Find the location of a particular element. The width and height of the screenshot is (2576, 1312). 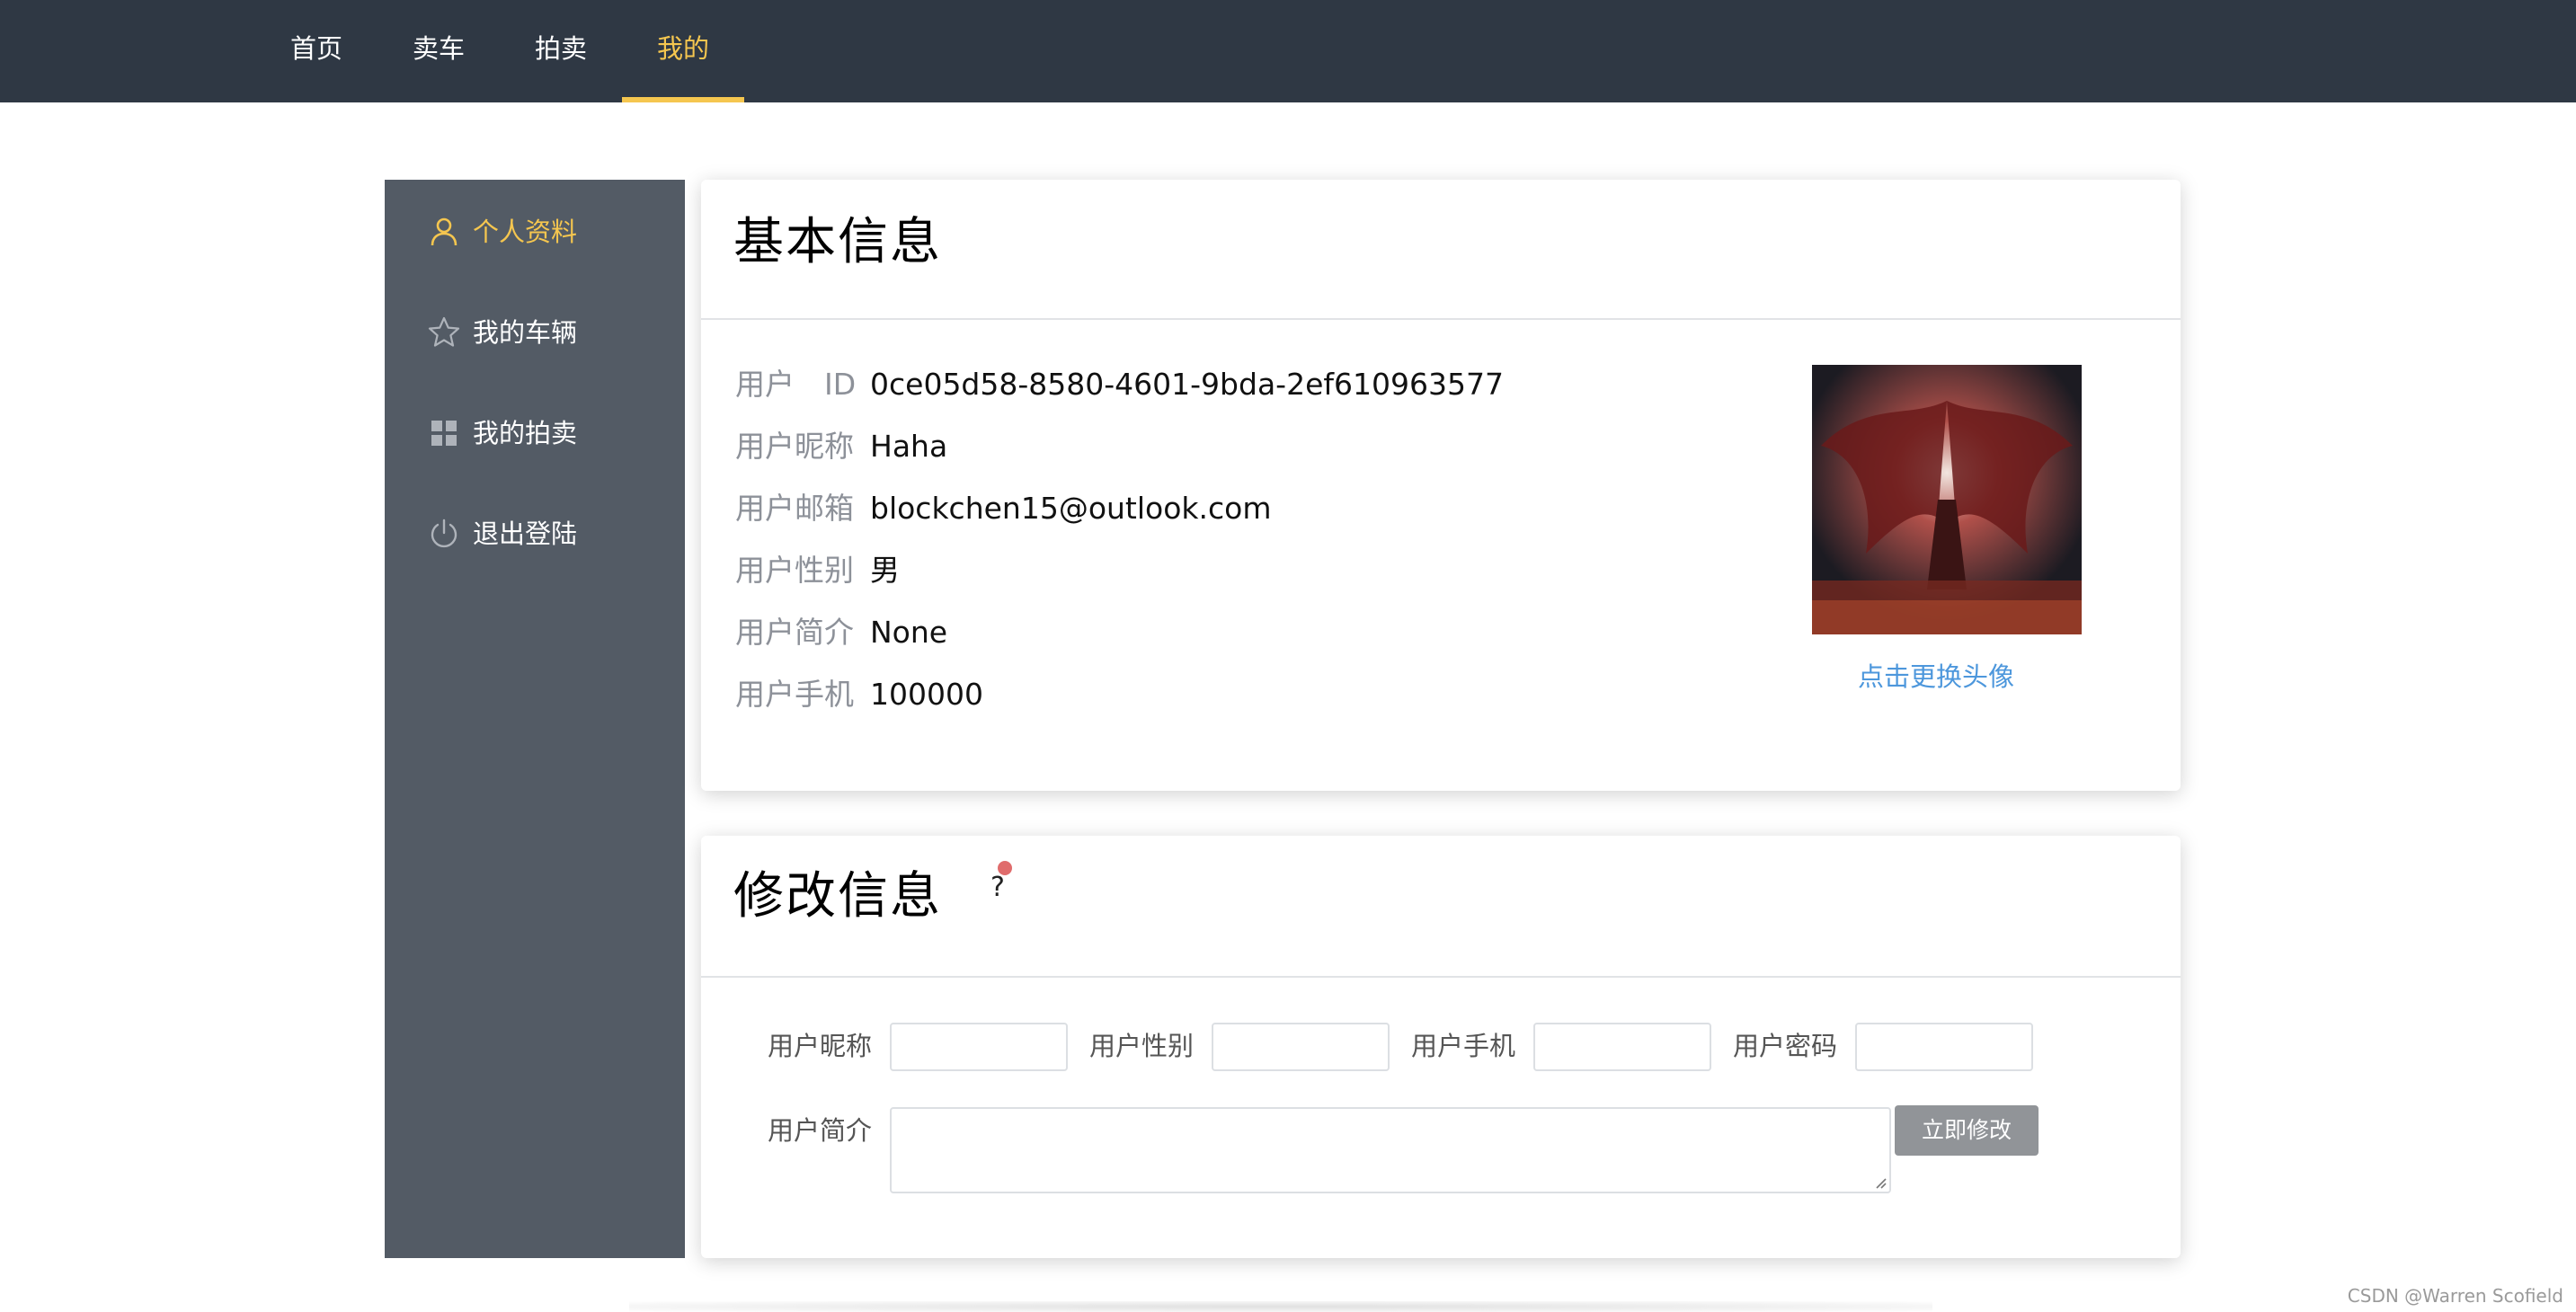

grid-icon is located at coordinates (444, 433).